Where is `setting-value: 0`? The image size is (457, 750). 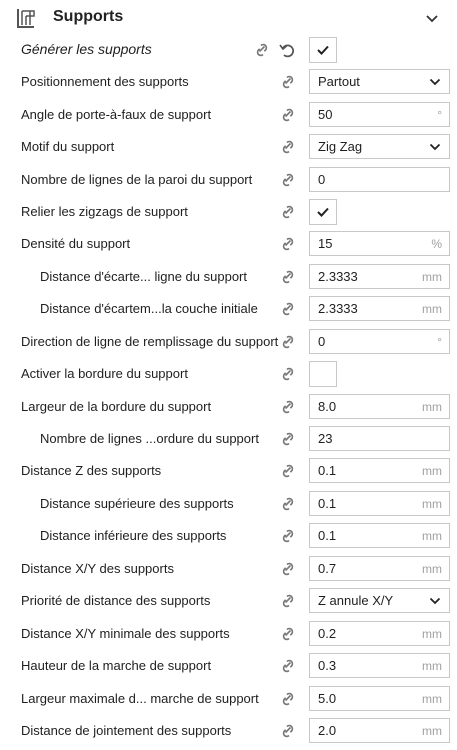 setting-value: 0 is located at coordinates (322, 179).